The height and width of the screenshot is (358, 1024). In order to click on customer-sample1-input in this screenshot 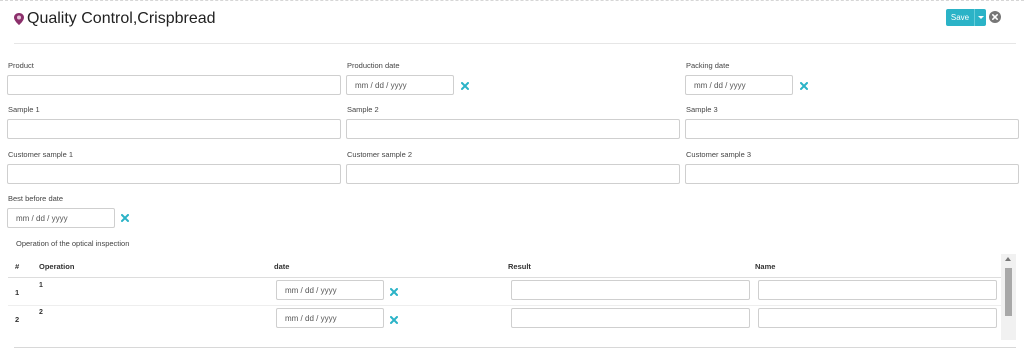, I will do `click(174, 174)`.